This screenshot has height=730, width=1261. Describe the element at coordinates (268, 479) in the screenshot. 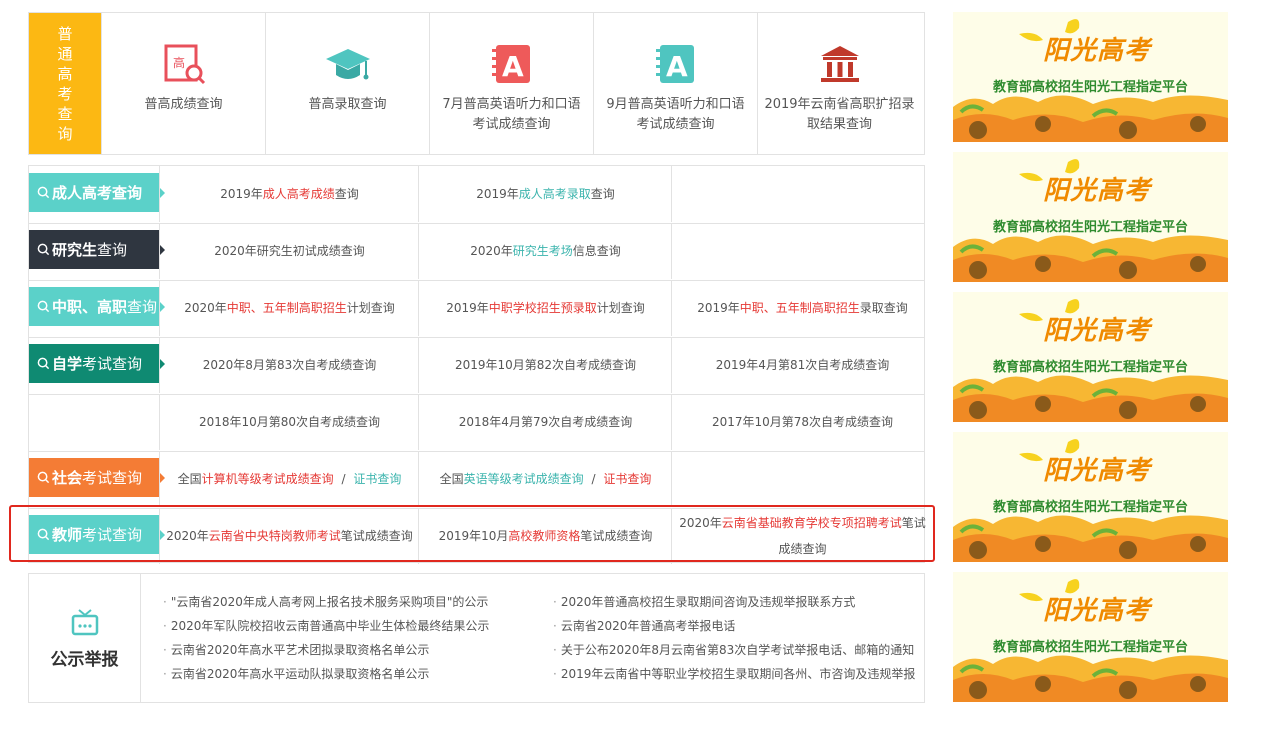

I see `query-link: 计算机等级考试成绩查询` at that location.